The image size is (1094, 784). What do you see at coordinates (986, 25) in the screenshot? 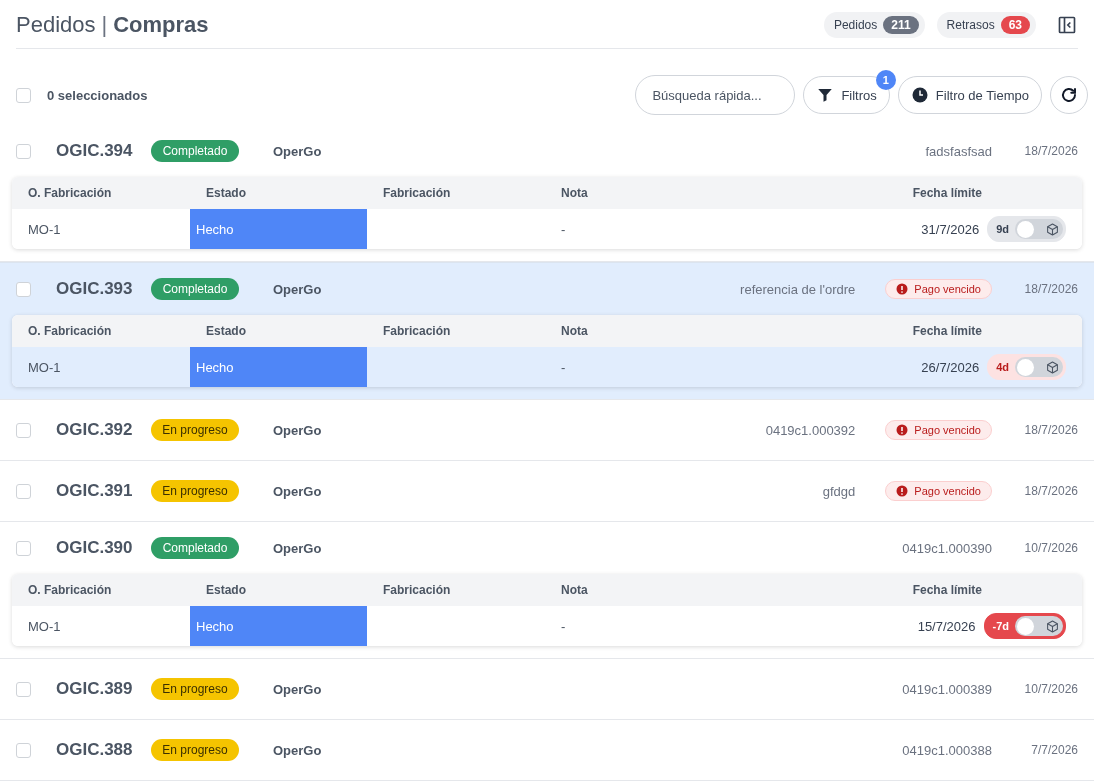
I see `counter-chip: Retrasos 63` at bounding box center [986, 25].